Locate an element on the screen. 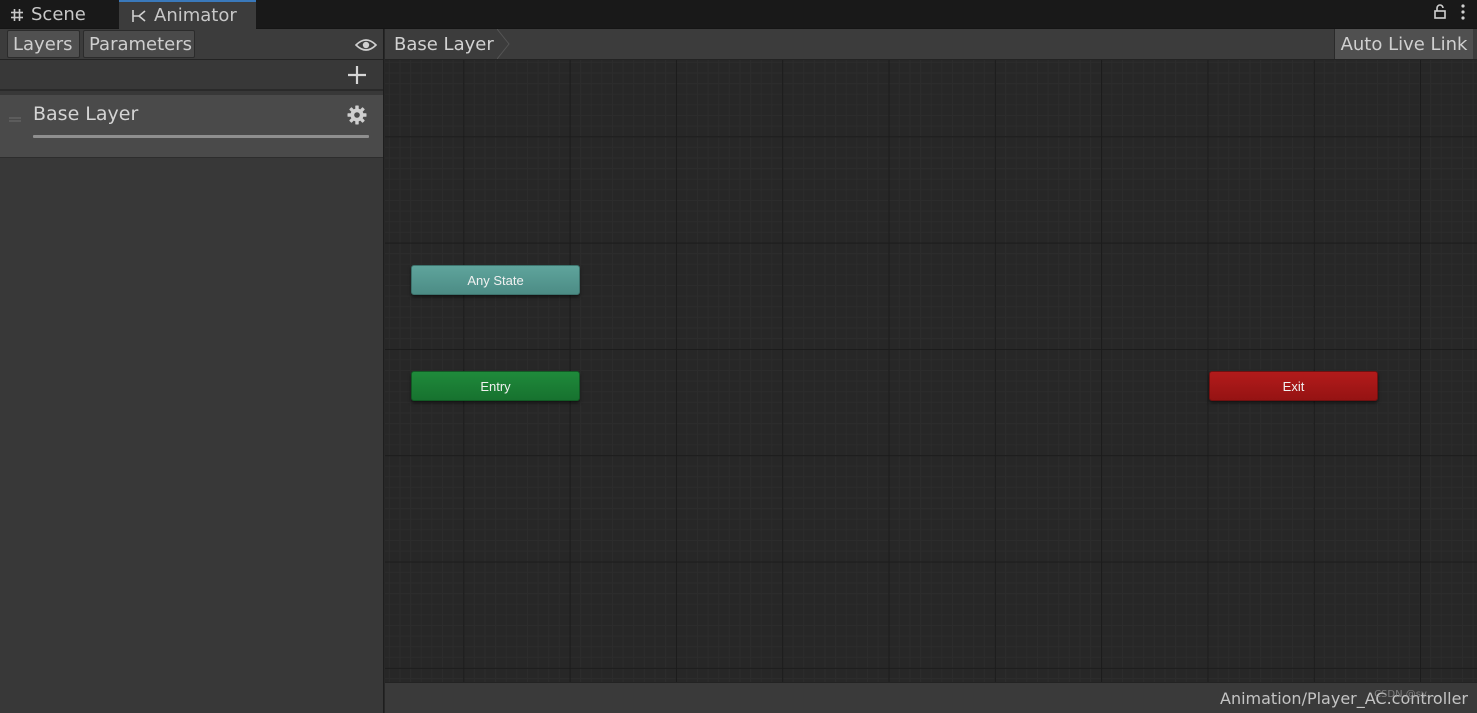 The width and height of the screenshot is (1477, 713). tab-animator: Animator is located at coordinates (187, 14).